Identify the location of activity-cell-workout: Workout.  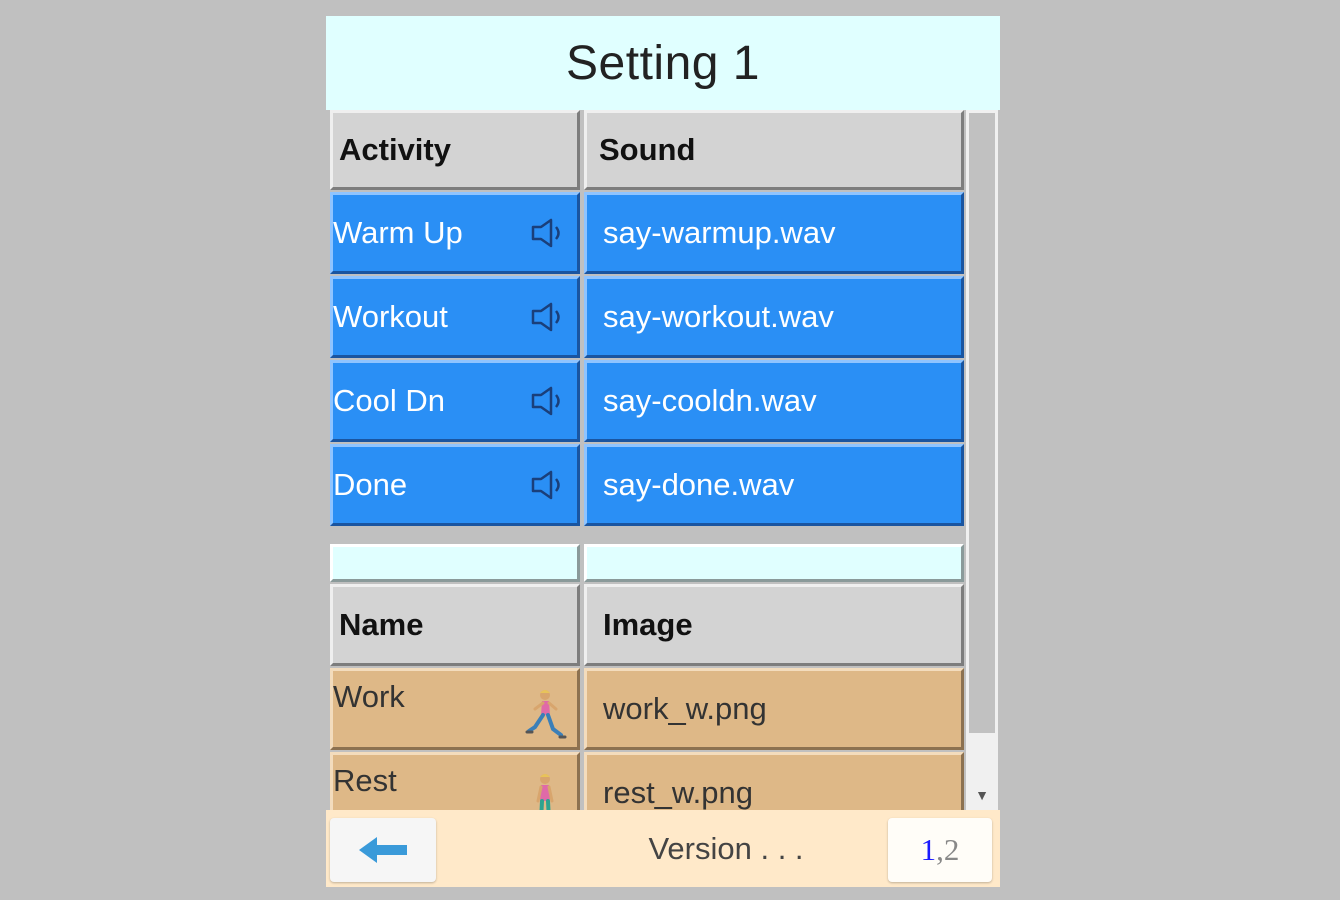
(455, 317).